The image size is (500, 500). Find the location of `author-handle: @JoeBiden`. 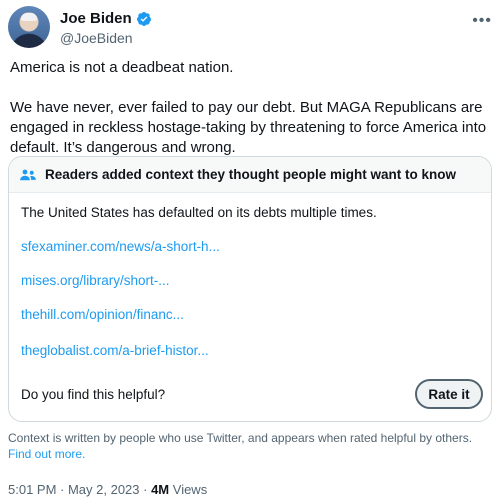

author-handle: @JoeBiden is located at coordinates (96, 38).